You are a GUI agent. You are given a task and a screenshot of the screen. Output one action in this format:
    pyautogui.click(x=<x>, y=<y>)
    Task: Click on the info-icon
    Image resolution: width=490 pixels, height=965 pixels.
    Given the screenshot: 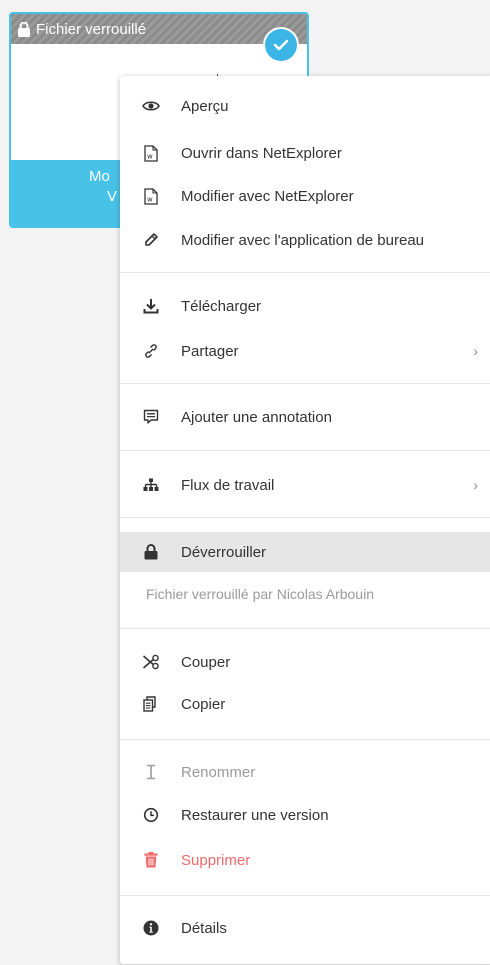 What is the action you would take?
    pyautogui.click(x=151, y=928)
    